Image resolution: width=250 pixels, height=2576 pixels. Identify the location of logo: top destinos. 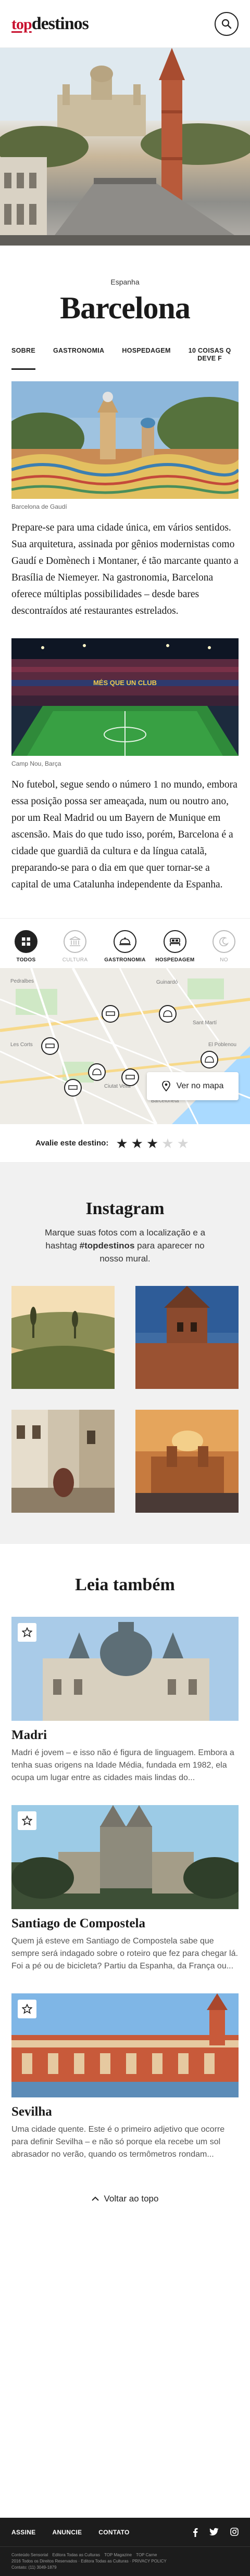
(50, 24).